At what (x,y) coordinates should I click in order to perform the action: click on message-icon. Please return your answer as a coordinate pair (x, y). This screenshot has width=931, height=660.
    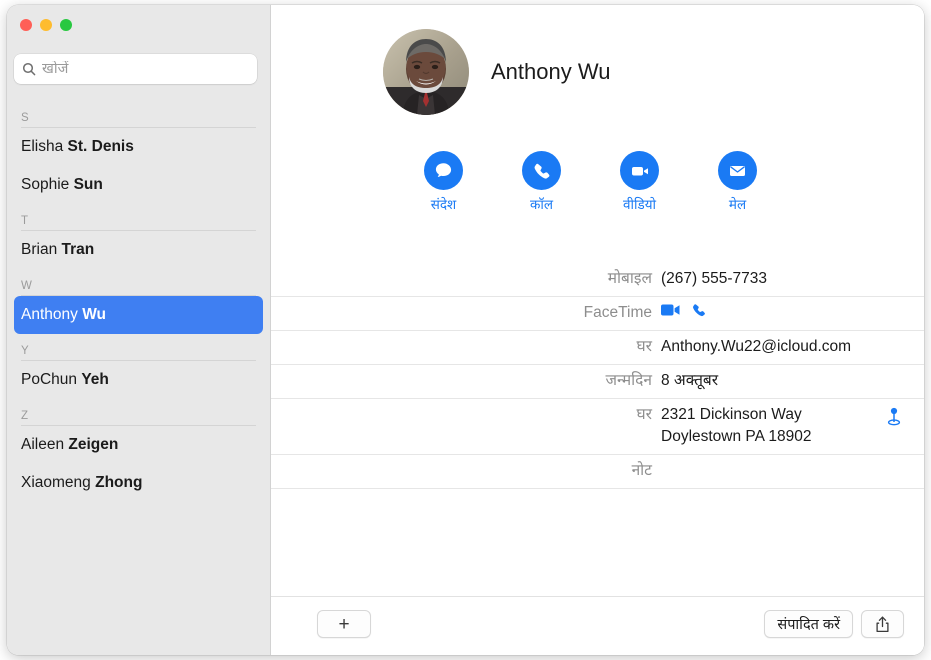
    Looking at the image, I should click on (443, 170).